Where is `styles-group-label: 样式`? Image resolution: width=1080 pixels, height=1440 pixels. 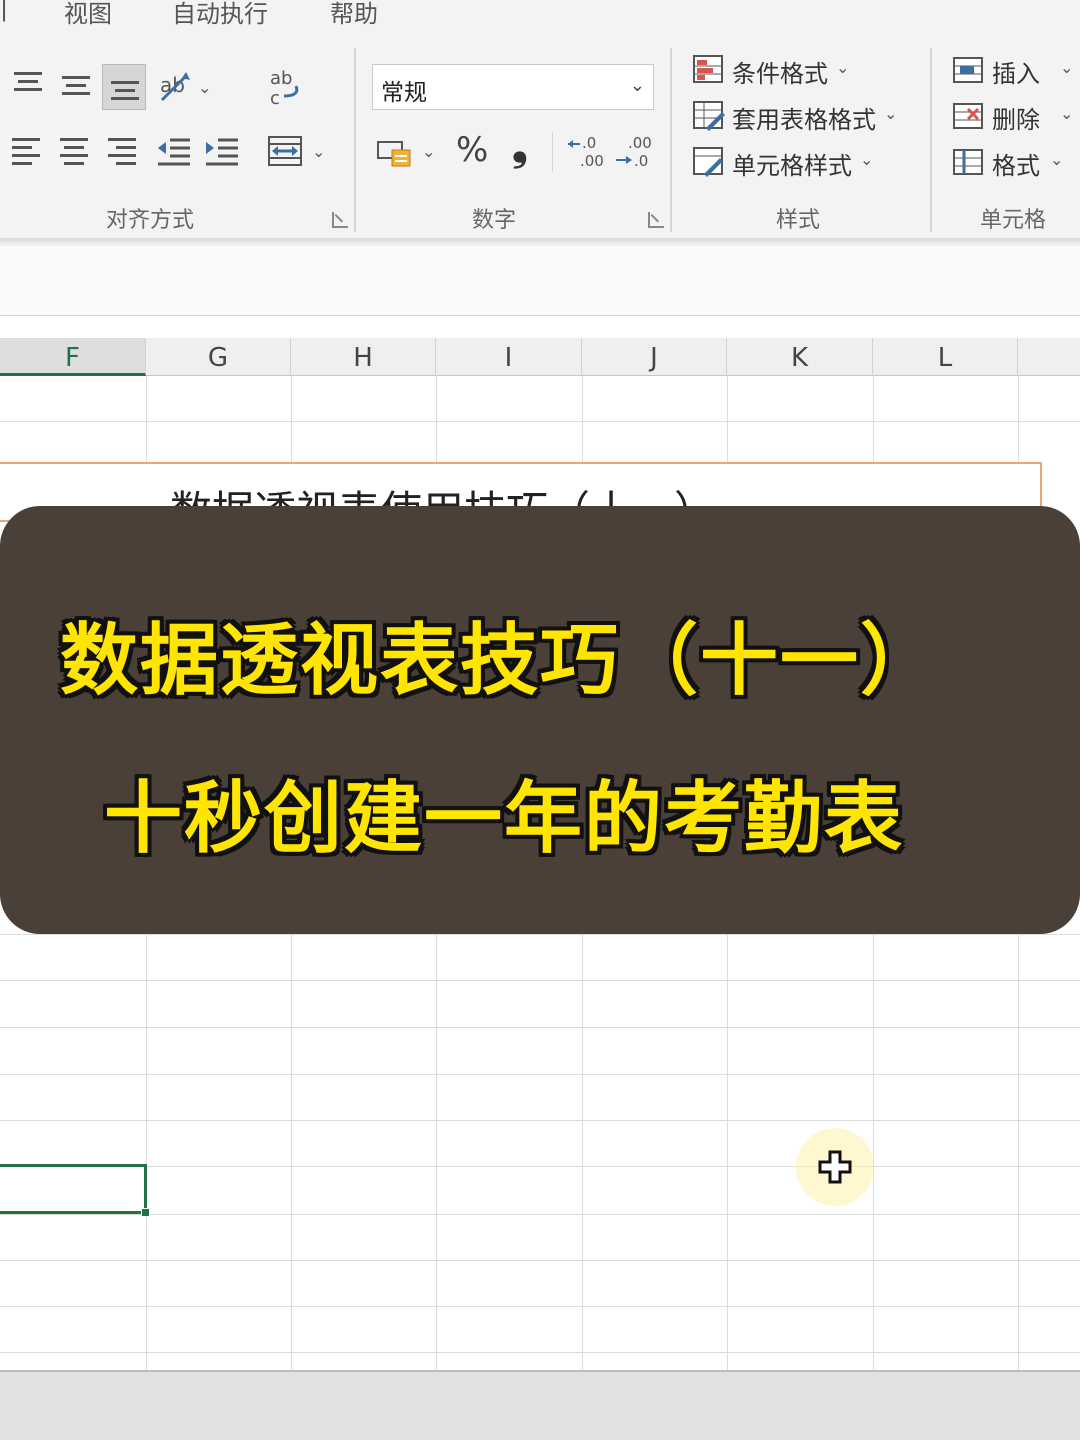 styles-group-label: 样式 is located at coordinates (798, 220).